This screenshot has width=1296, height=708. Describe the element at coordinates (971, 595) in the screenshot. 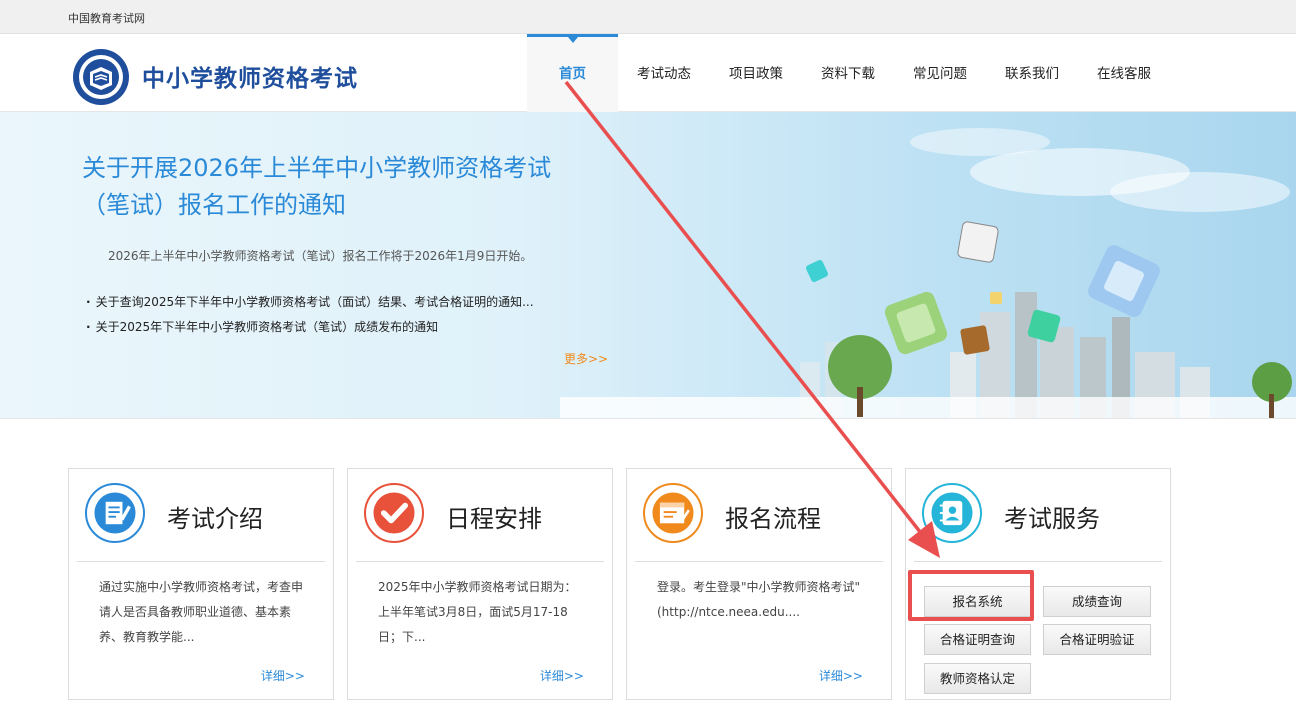

I see `highlight-box` at that location.